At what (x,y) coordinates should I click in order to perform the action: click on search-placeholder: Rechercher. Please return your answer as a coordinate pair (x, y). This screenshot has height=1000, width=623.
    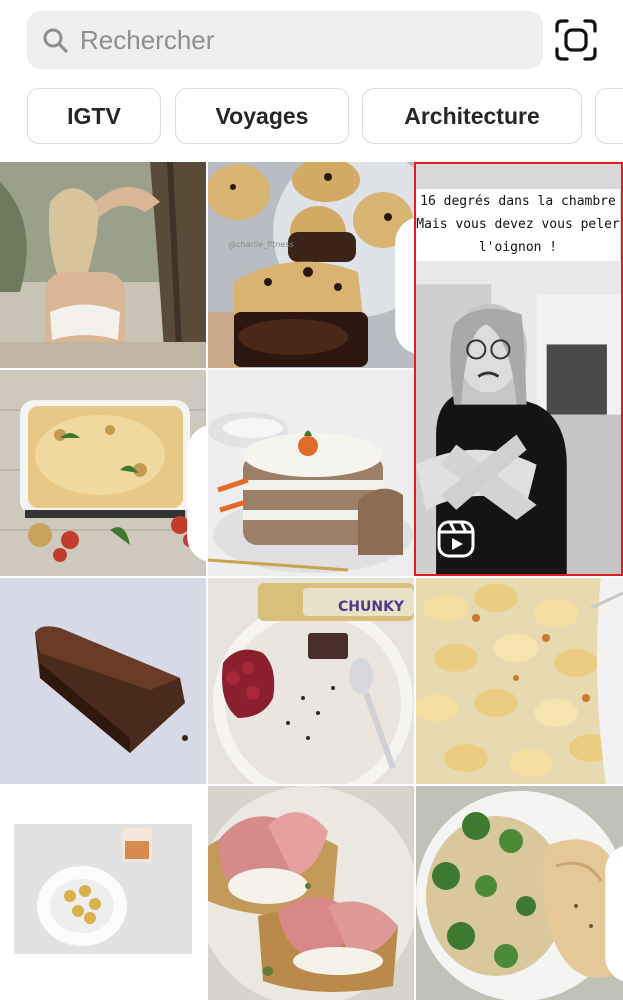
    Looking at the image, I should click on (147, 40).